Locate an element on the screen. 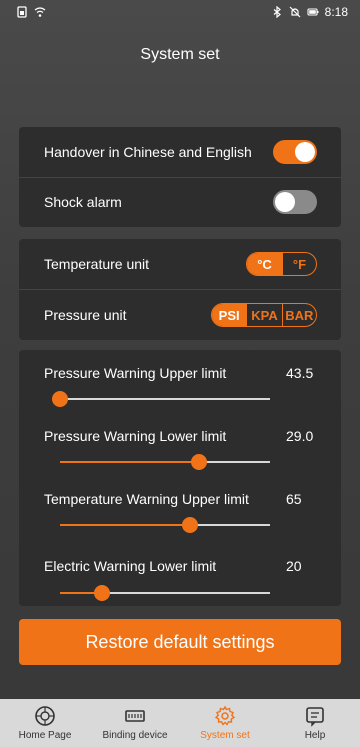  tab-system-set: System set is located at coordinates (225, 723).